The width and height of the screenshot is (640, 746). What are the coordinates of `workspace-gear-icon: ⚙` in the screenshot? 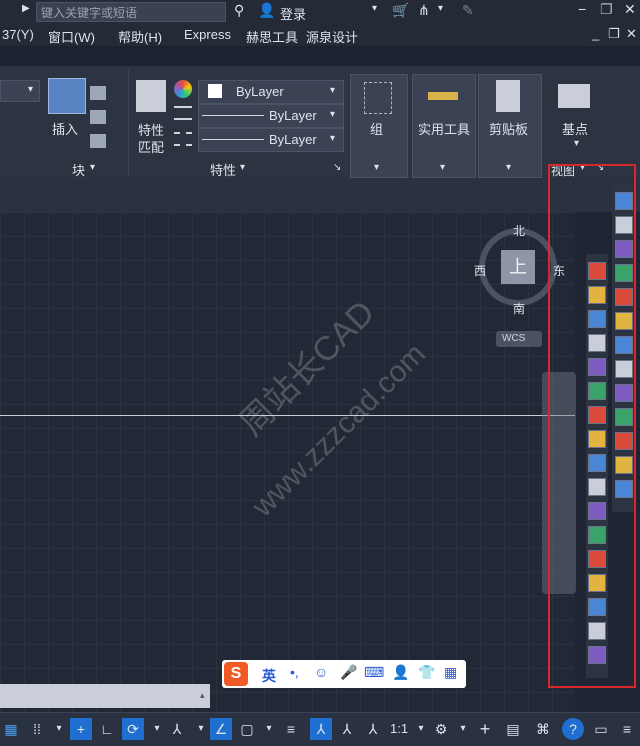 It's located at (441, 729).